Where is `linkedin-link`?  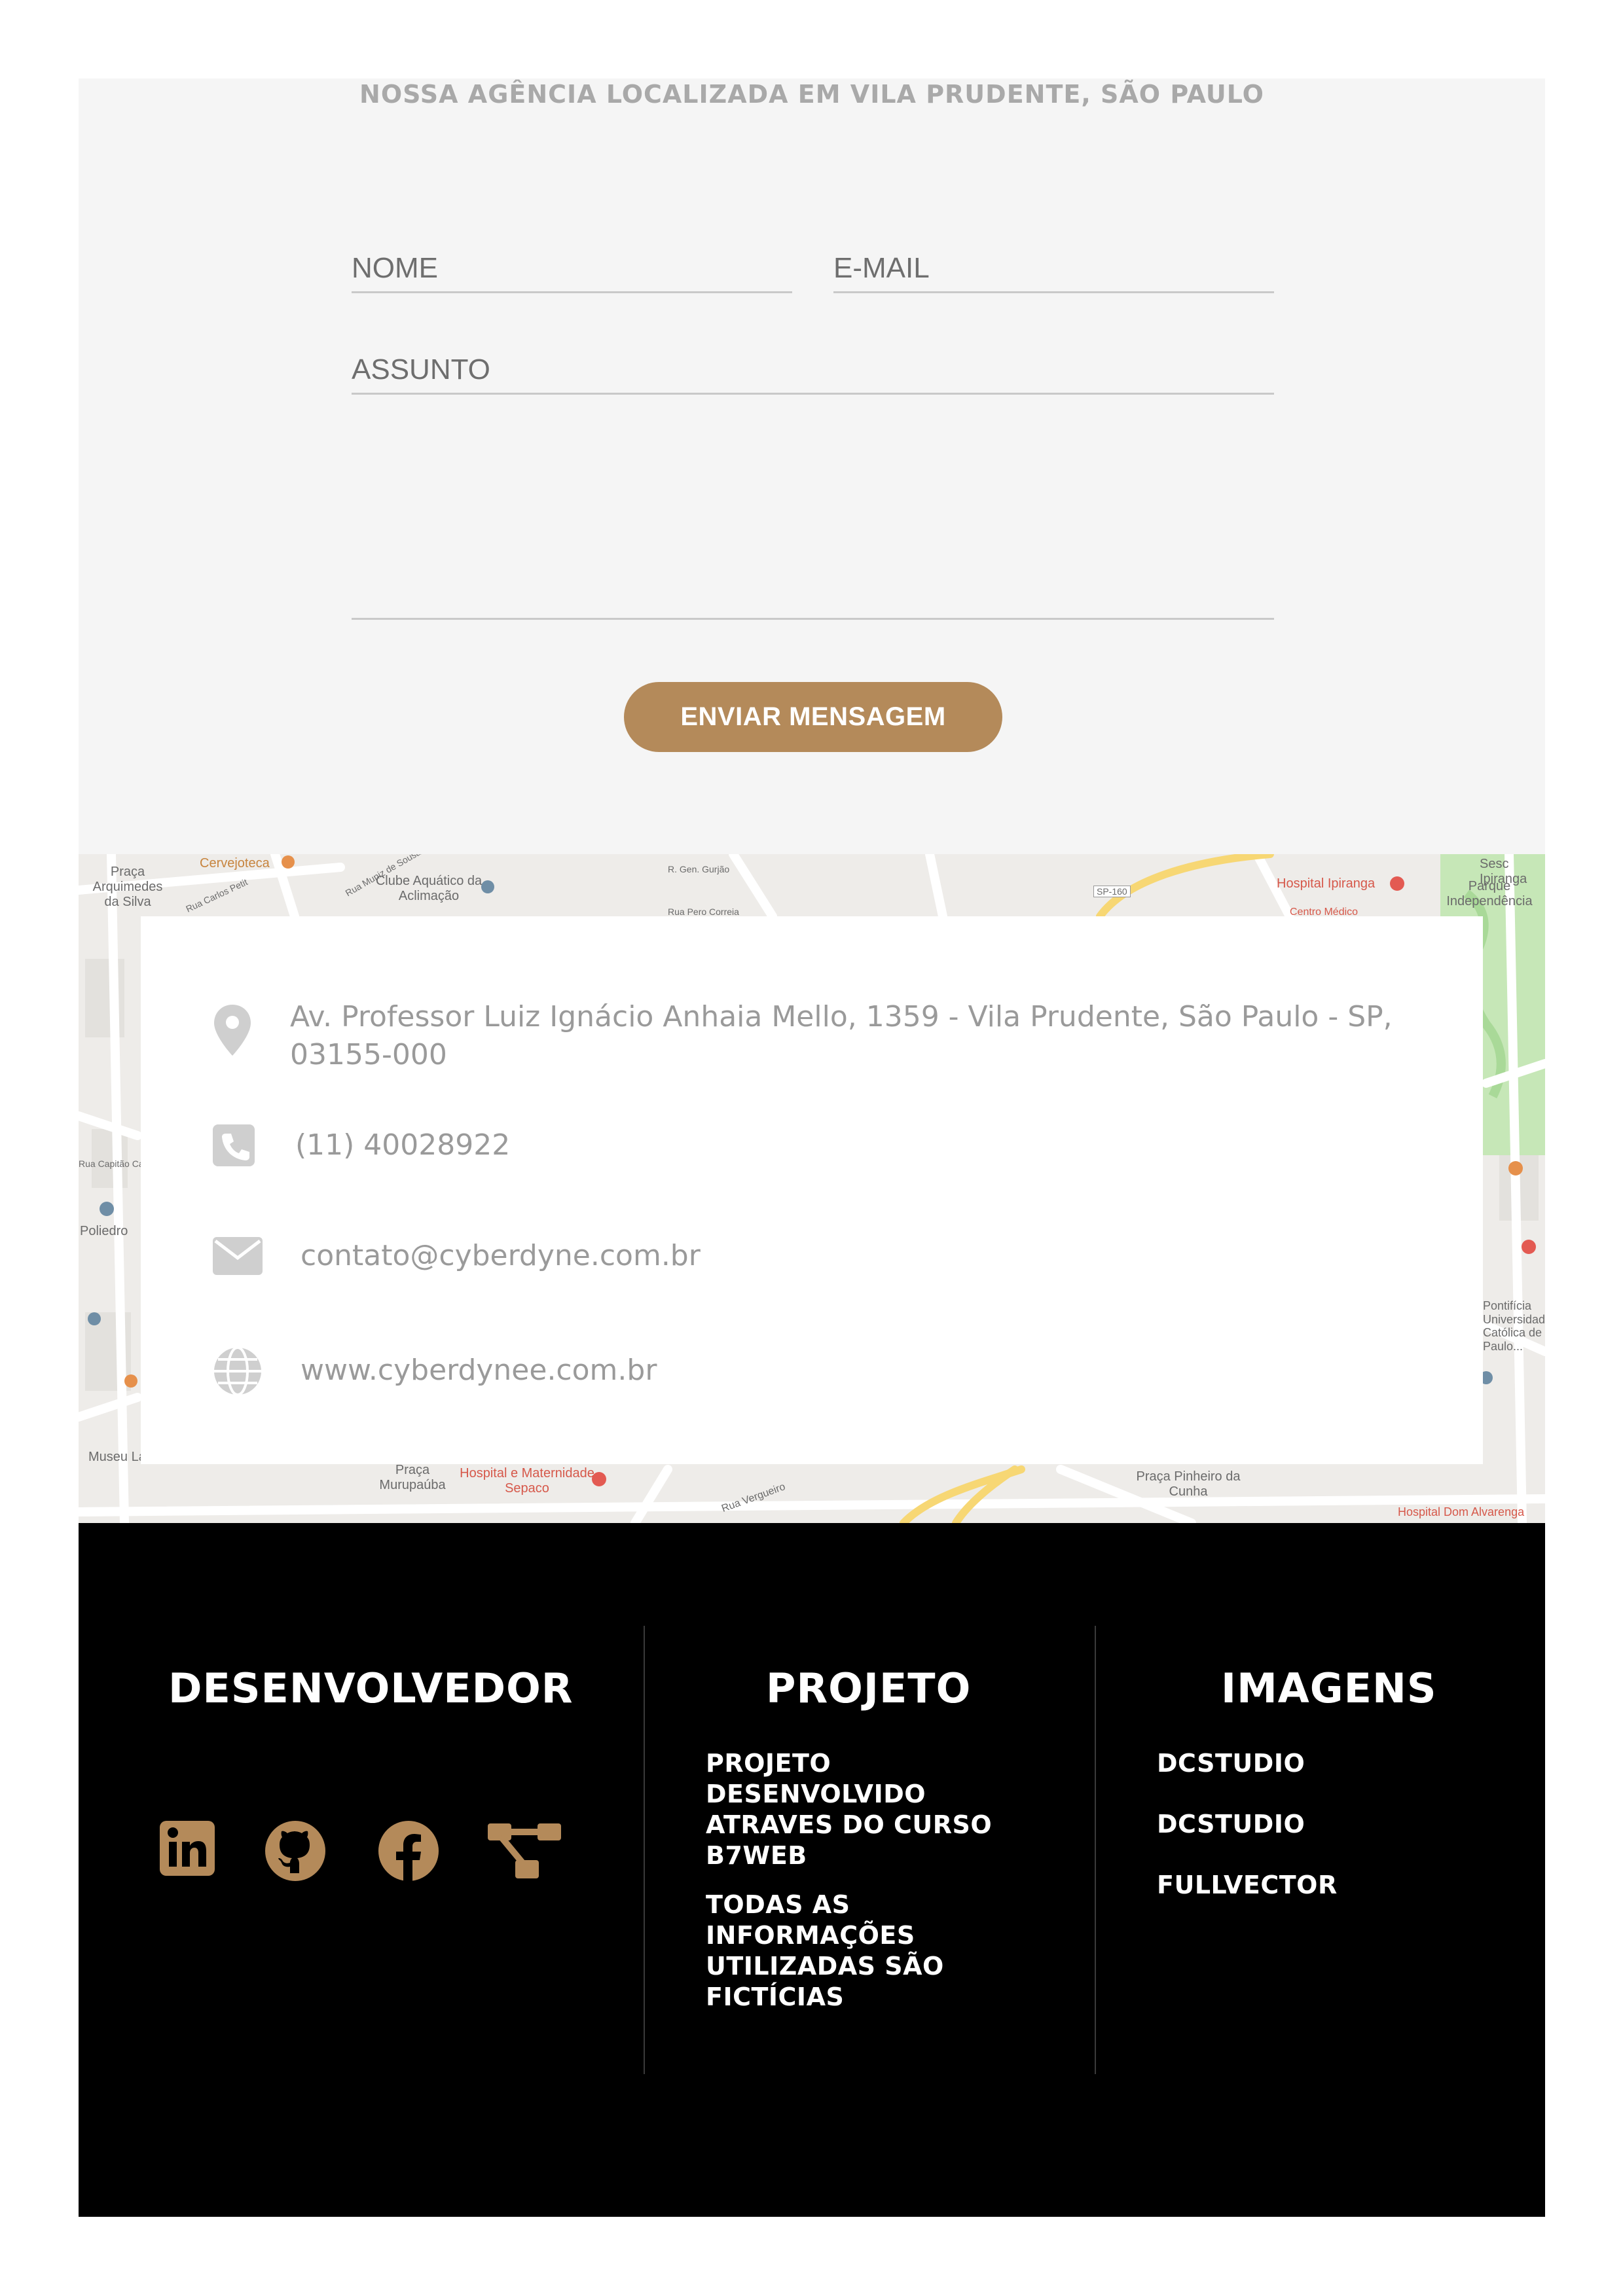
linkedin-link is located at coordinates (187, 1849).